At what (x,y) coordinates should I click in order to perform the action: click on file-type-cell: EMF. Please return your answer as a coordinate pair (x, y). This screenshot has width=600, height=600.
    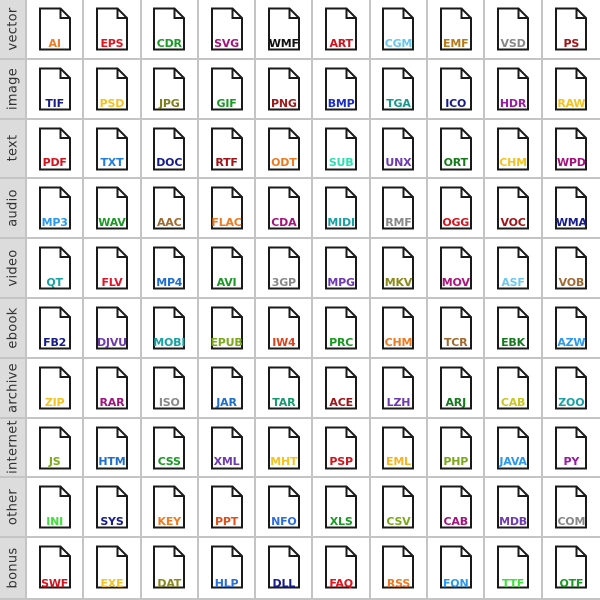
    Looking at the image, I should click on (457, 30).